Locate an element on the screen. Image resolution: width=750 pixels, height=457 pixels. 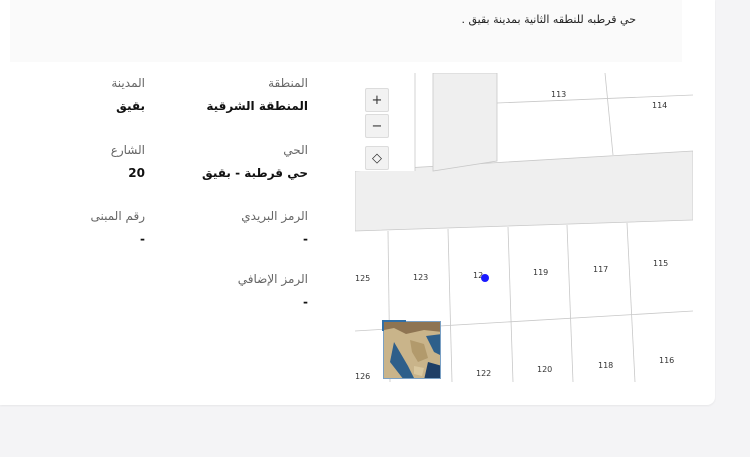
parcel-label: 118 is located at coordinates (605, 365).